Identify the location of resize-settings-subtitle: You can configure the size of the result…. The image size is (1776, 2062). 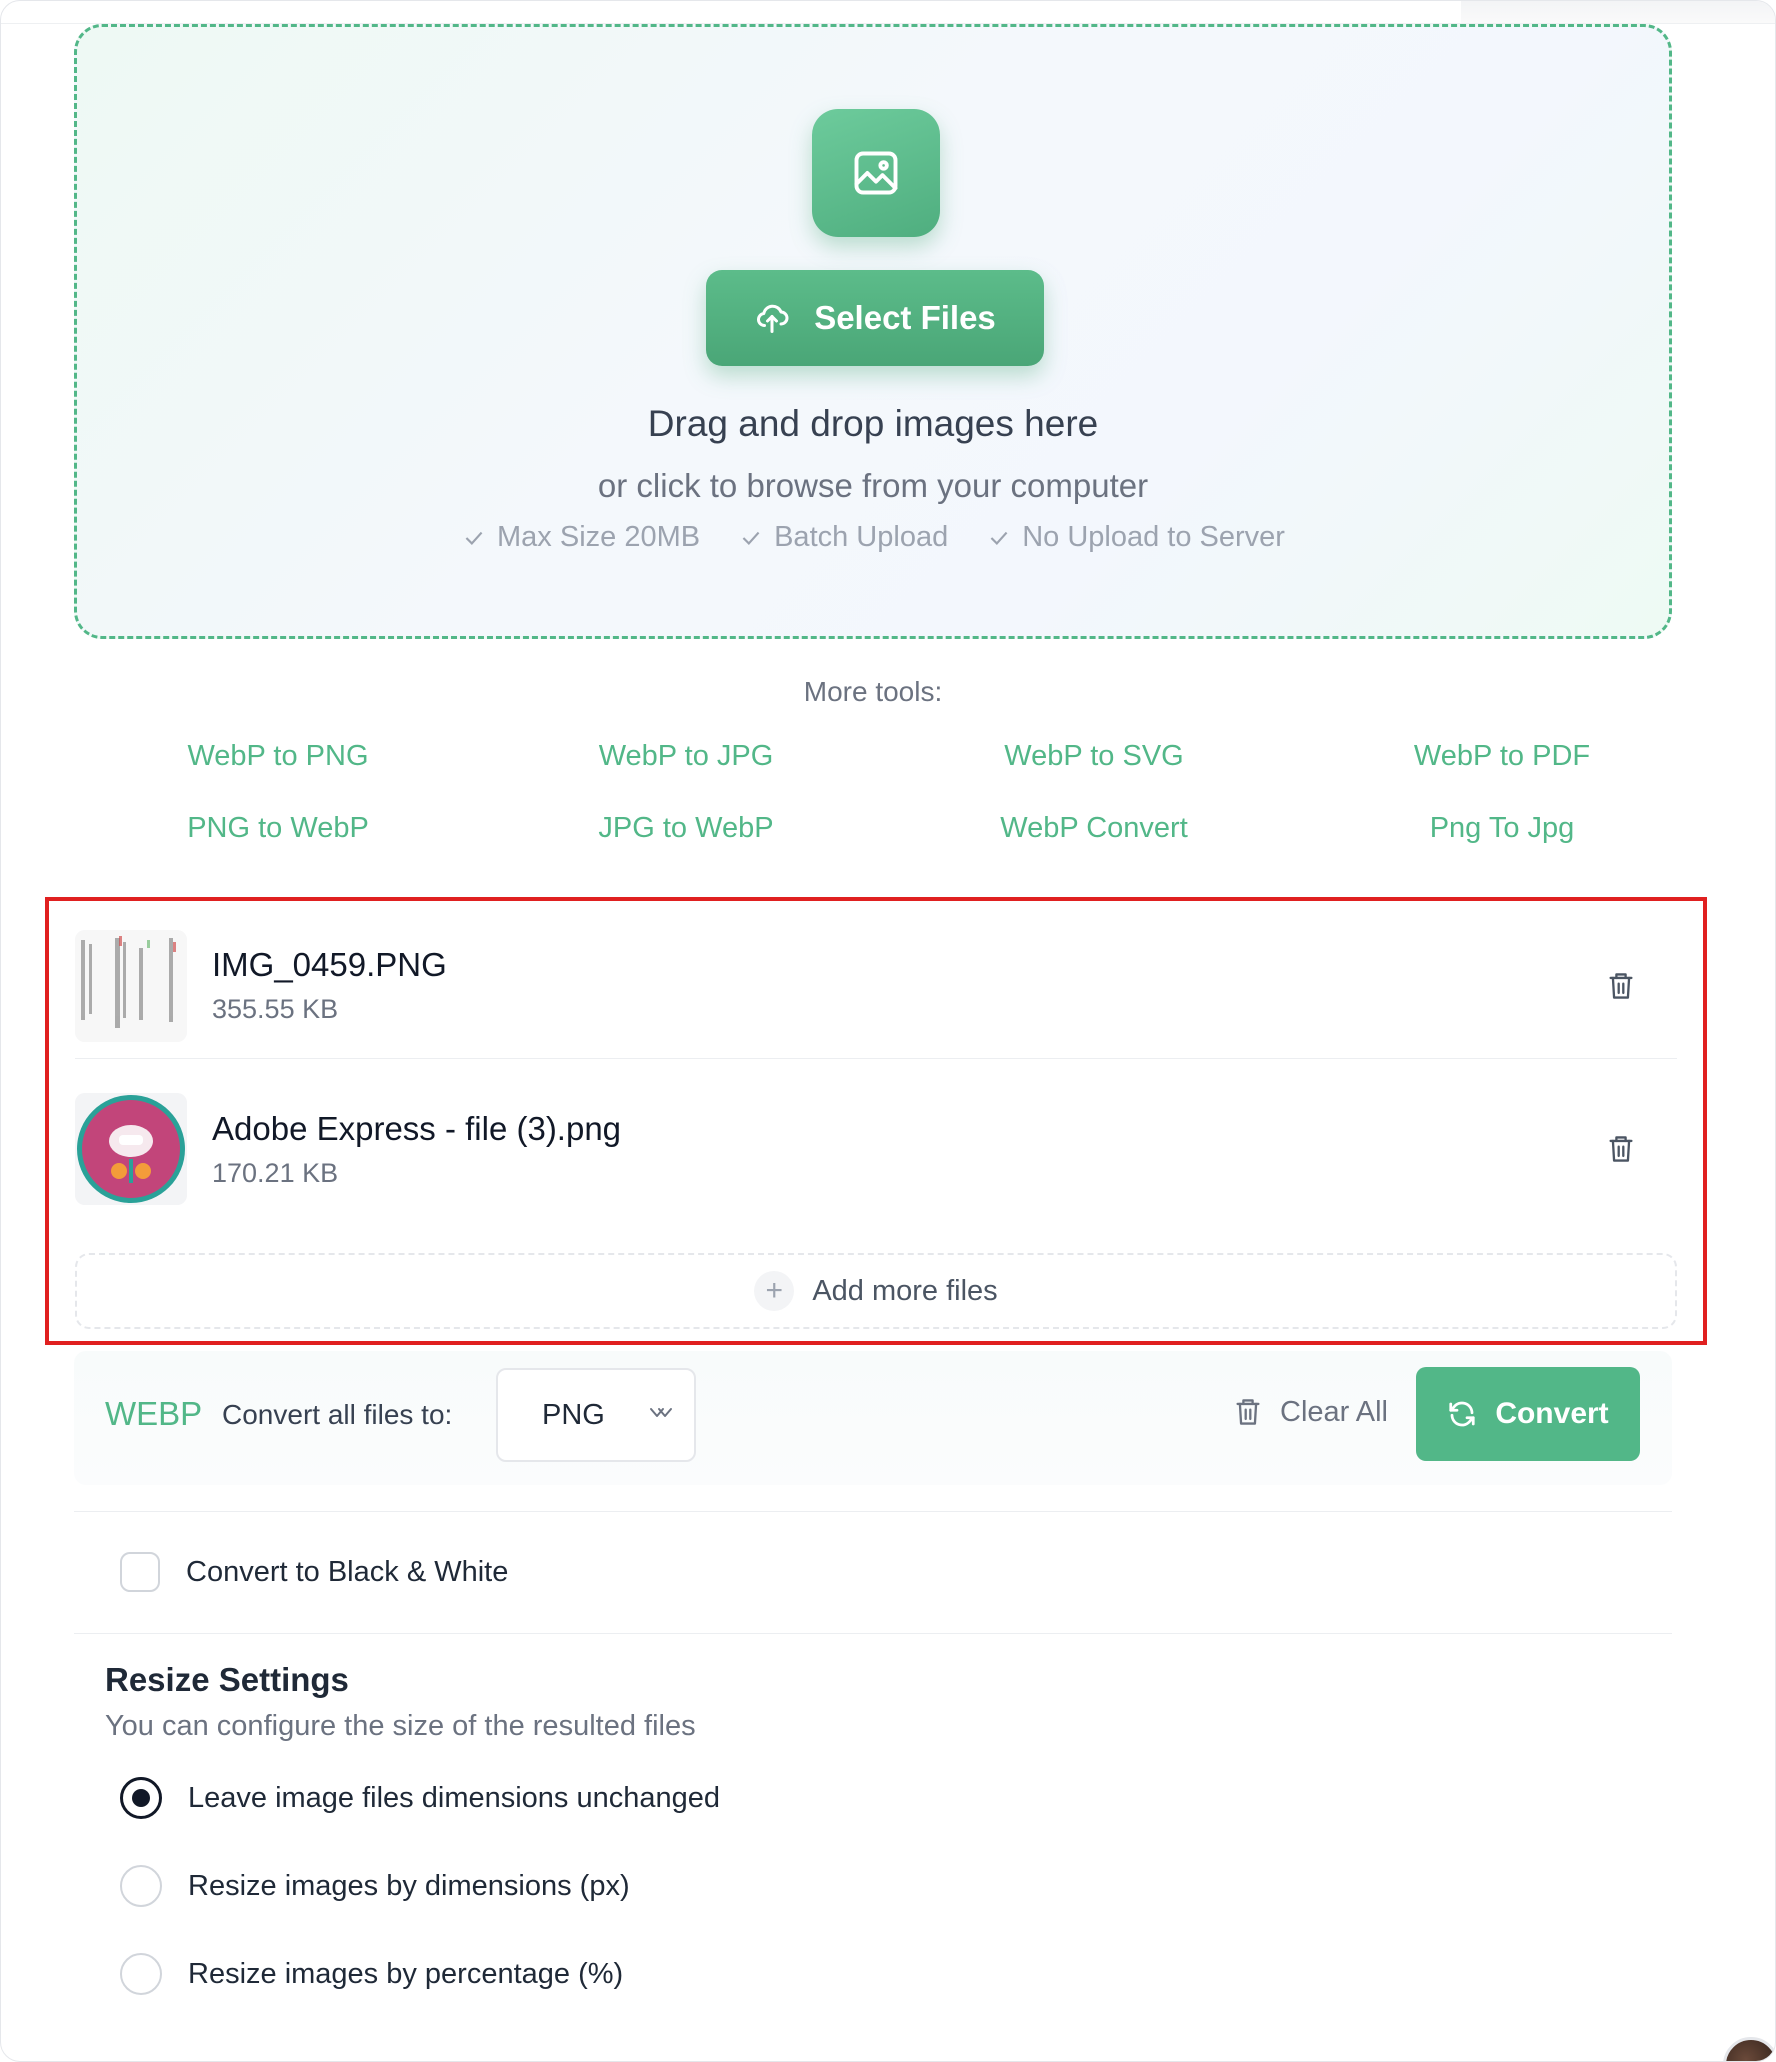
(400, 1726).